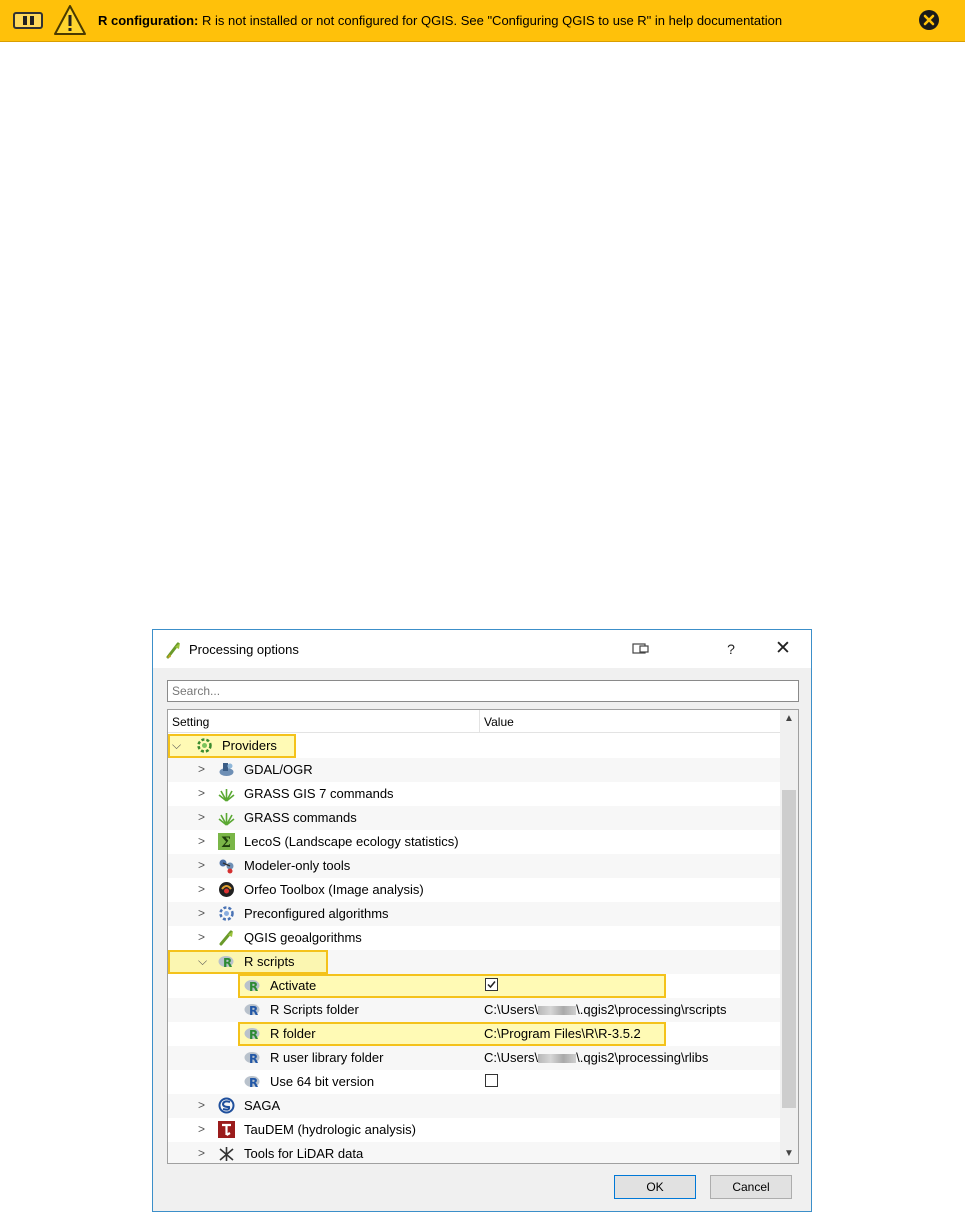 The image size is (965, 1212). I want to click on tree-row-orfeo-toolbox: > Orfeo Toolbox (Image analysis), so click(474, 890).